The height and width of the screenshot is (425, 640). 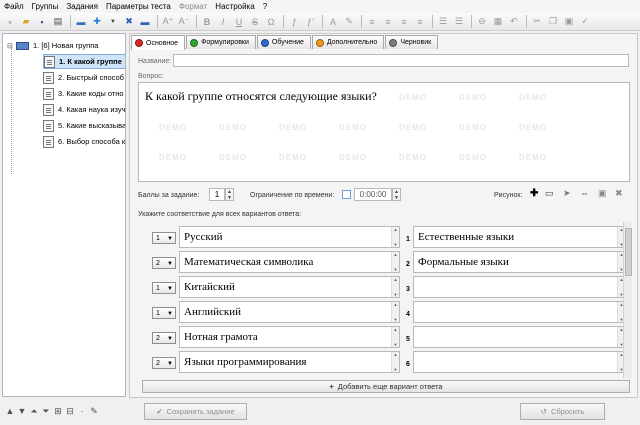 What do you see at coordinates (569, 22) in the screenshot?
I see `paste-icon: ▣` at bounding box center [569, 22].